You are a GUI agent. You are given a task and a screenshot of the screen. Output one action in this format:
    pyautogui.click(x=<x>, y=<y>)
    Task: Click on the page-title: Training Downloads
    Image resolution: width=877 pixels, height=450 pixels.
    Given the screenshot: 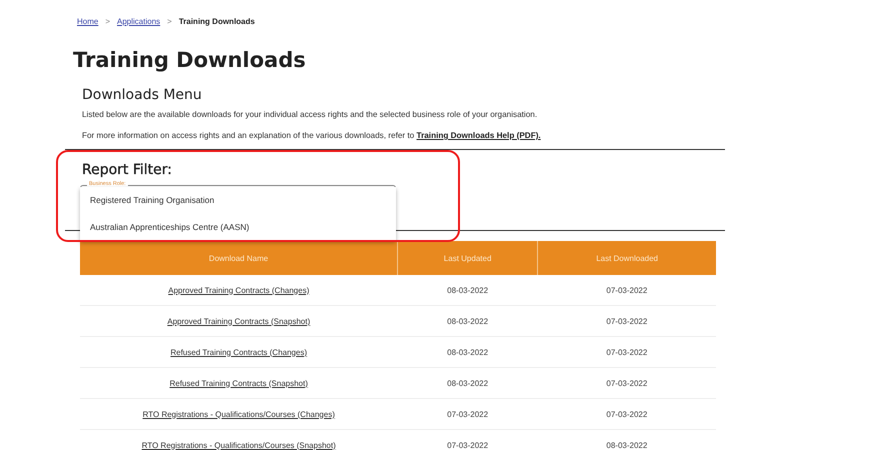 What is the action you would take?
    pyautogui.click(x=190, y=60)
    